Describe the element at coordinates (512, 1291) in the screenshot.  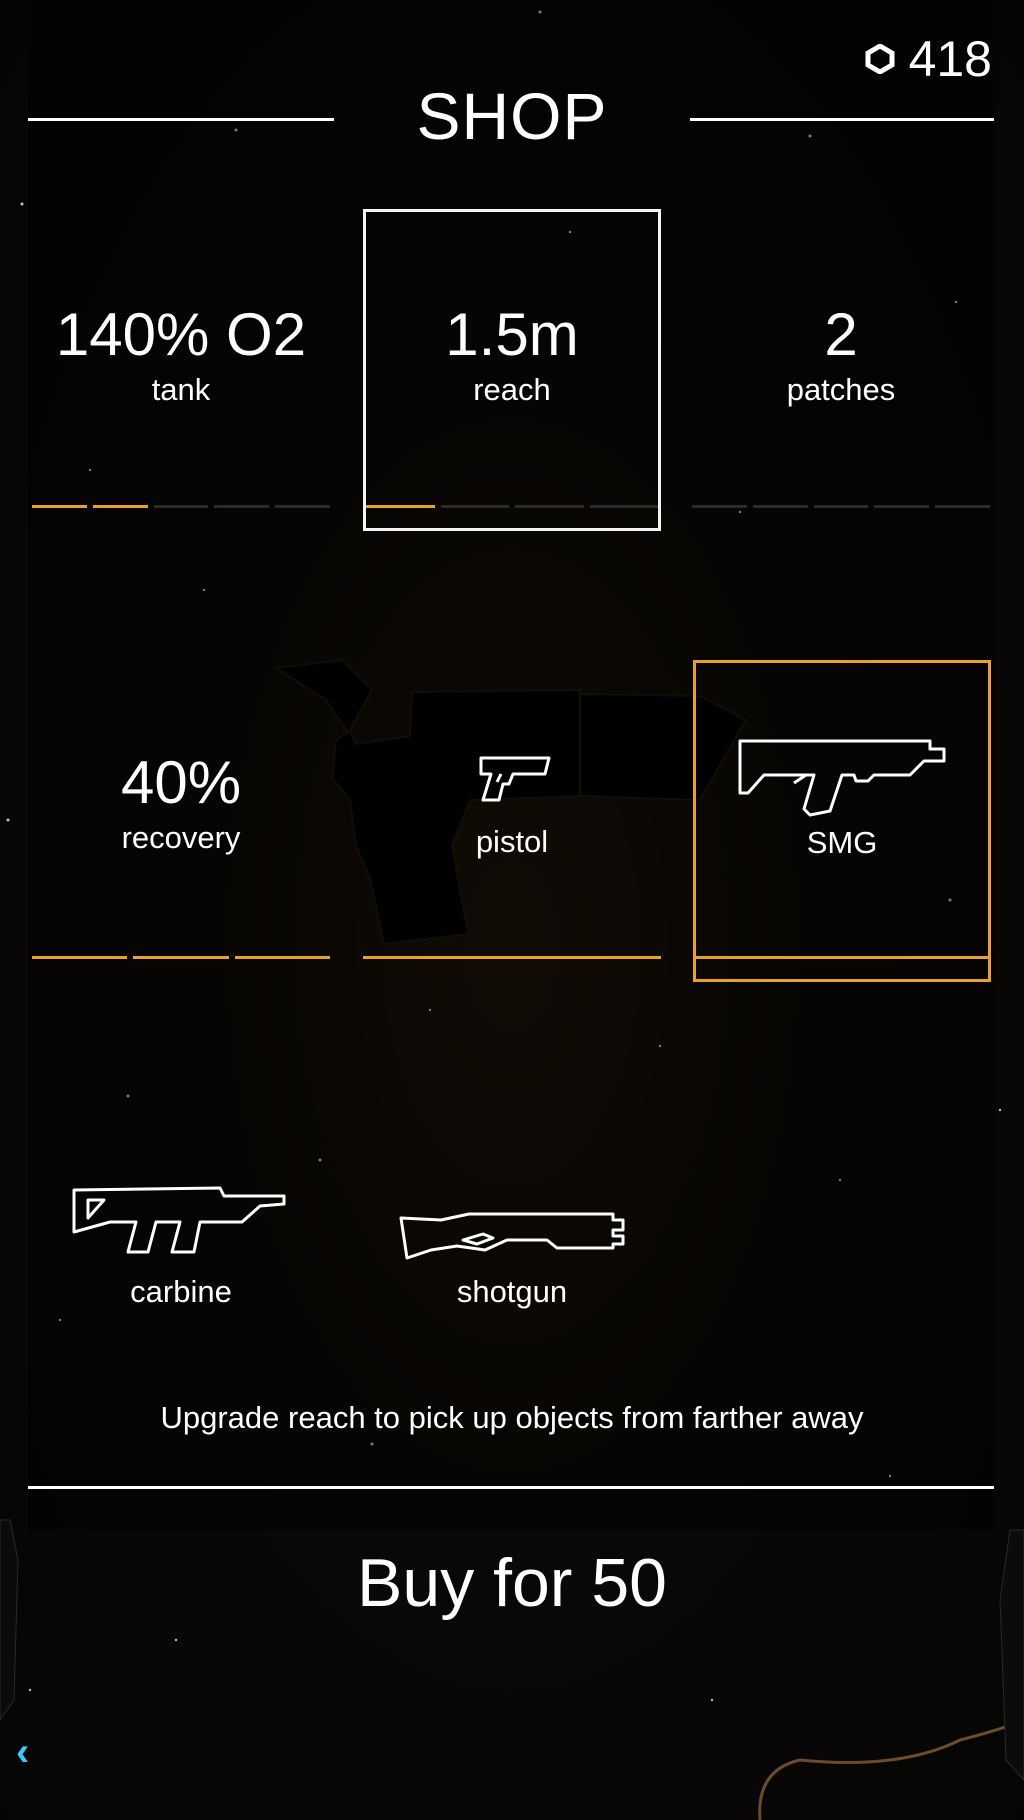
I see `weapon-label: shotgun` at that location.